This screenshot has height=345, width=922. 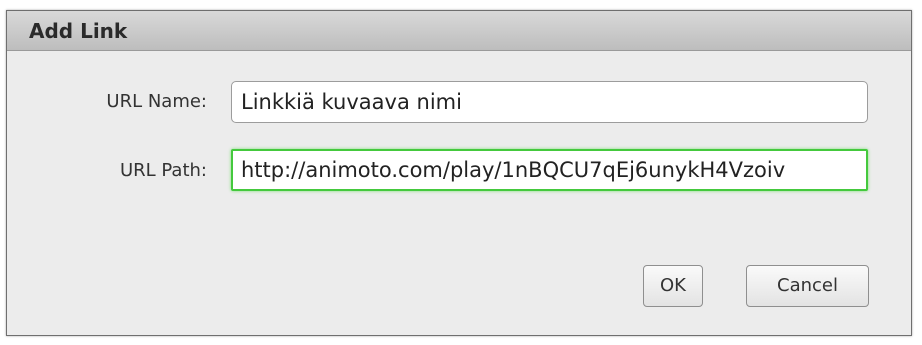 I want to click on ok-button: OK, so click(x=673, y=286).